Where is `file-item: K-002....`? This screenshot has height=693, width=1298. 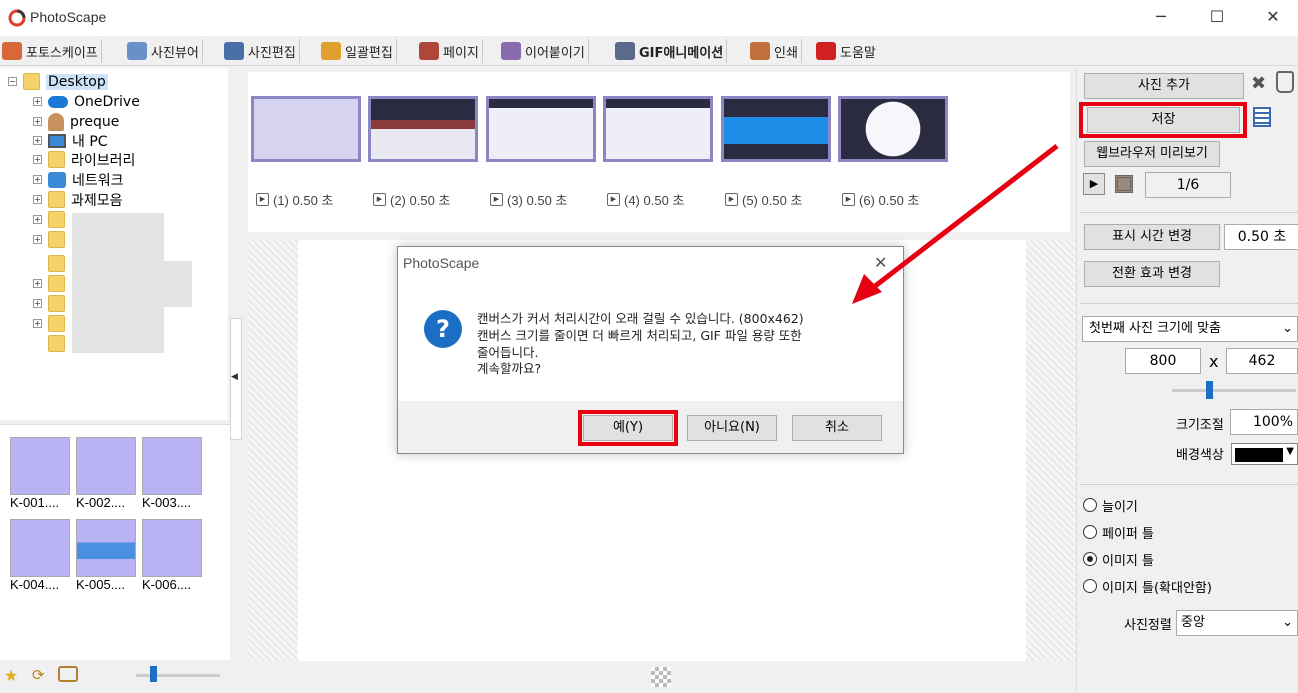
file-item: K-002.... is located at coordinates (106, 473).